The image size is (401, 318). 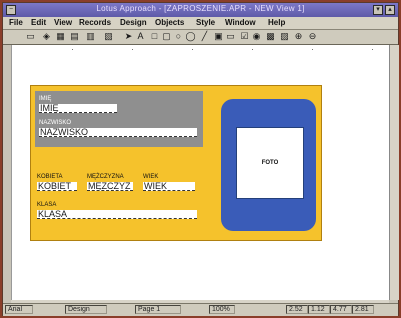 I want to click on menu-help: Help, so click(x=276, y=22).